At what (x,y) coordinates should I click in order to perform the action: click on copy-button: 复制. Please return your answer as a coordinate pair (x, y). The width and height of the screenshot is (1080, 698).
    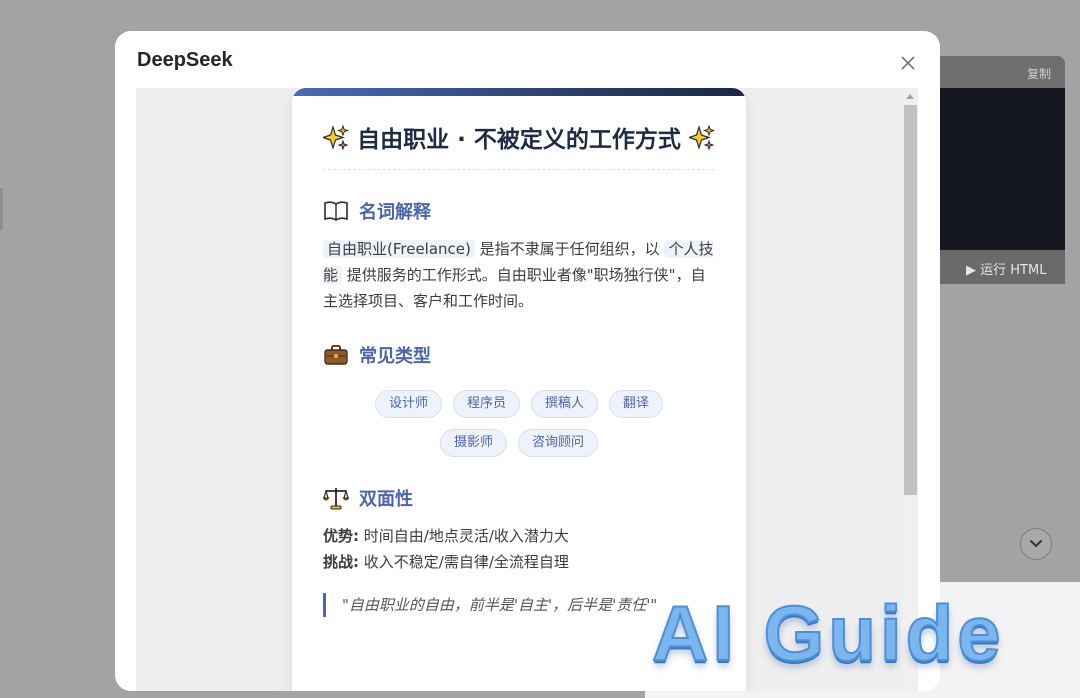
    Looking at the image, I should click on (997, 72).